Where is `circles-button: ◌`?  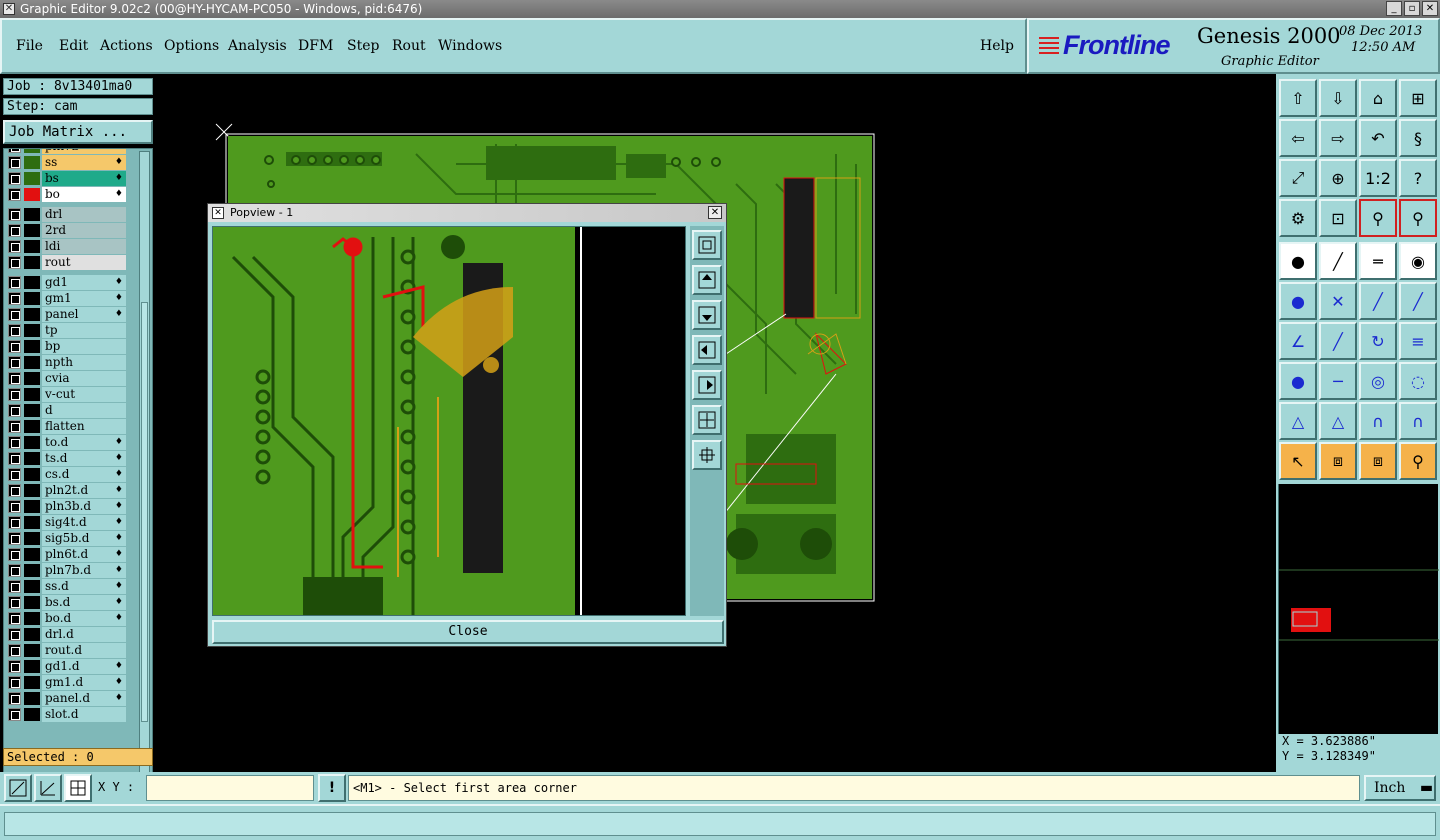 circles-button: ◌ is located at coordinates (1418, 381).